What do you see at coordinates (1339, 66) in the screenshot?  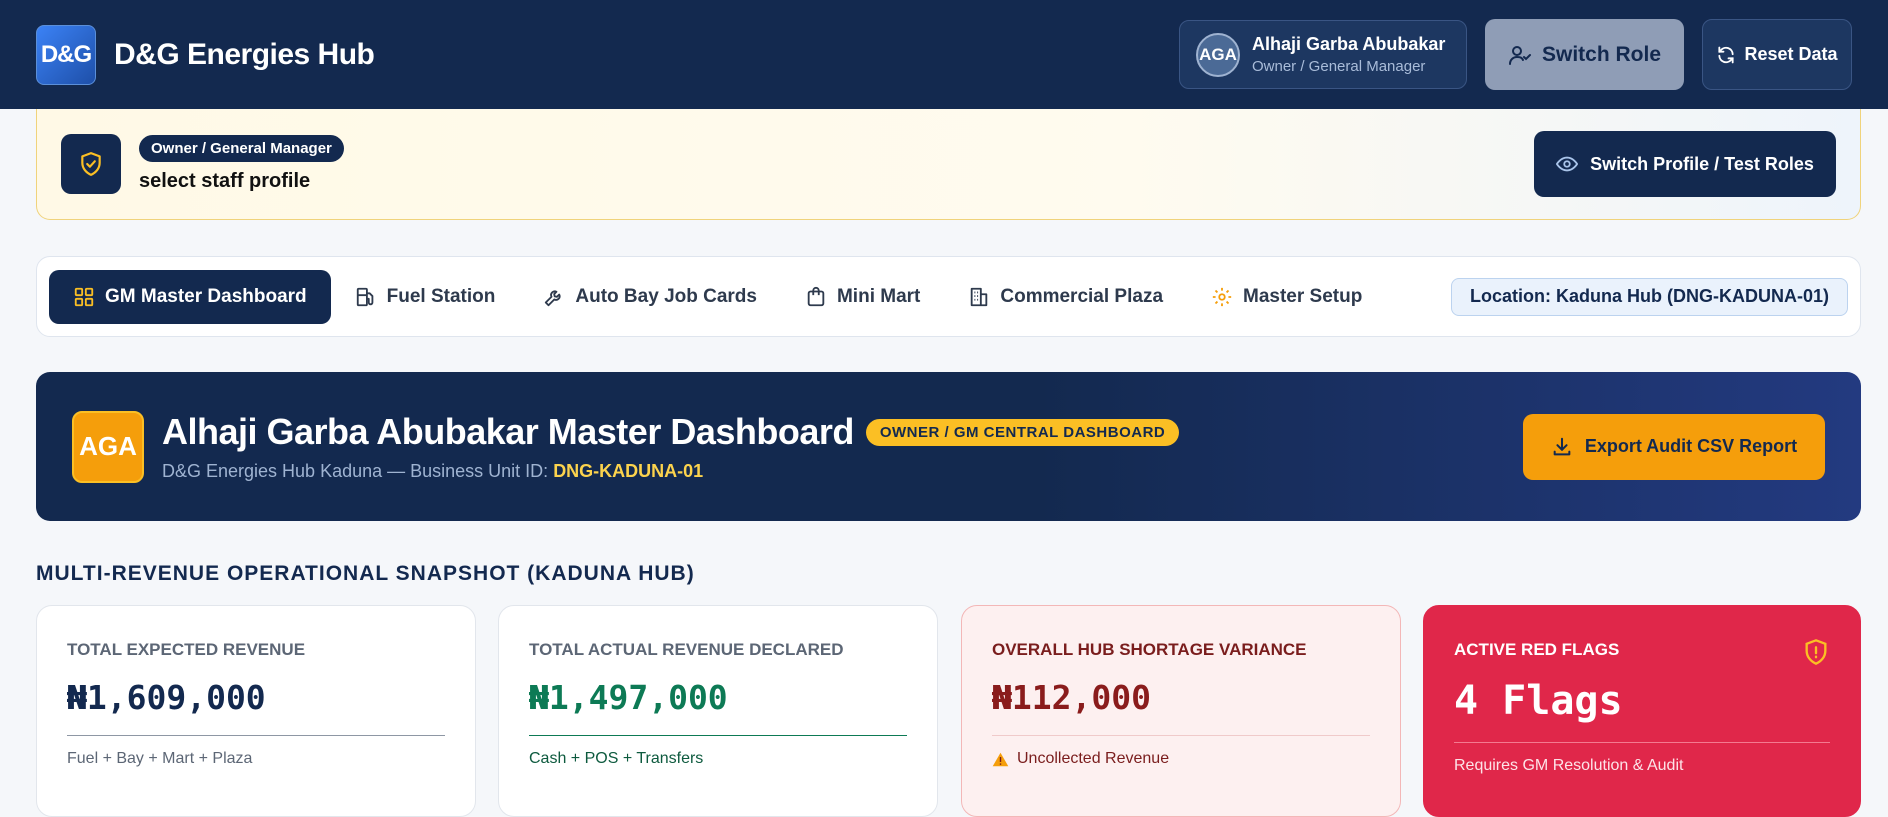 I see `user-role: Owner / General Manager` at bounding box center [1339, 66].